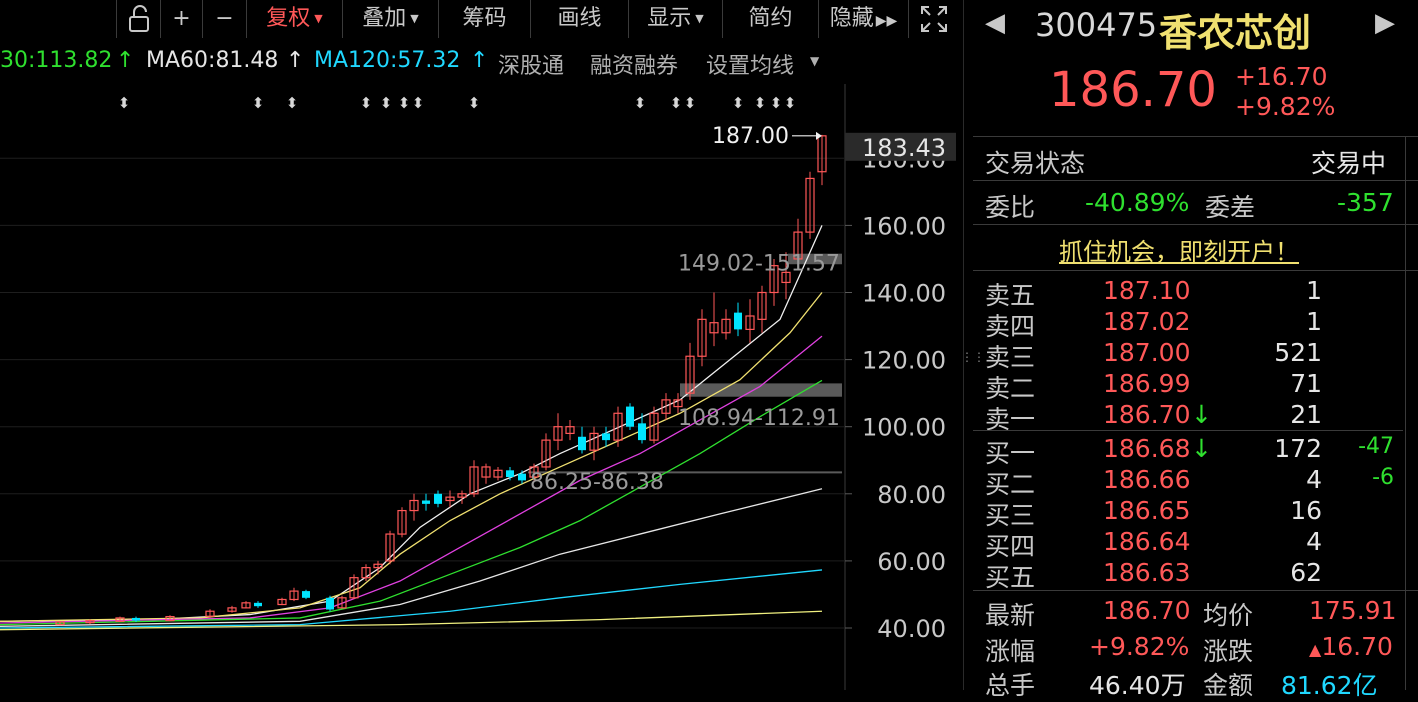 The width and height of the screenshot is (1418, 702). Describe the element at coordinates (1281, 76) in the screenshot. I see `price-change: +16.70` at that location.